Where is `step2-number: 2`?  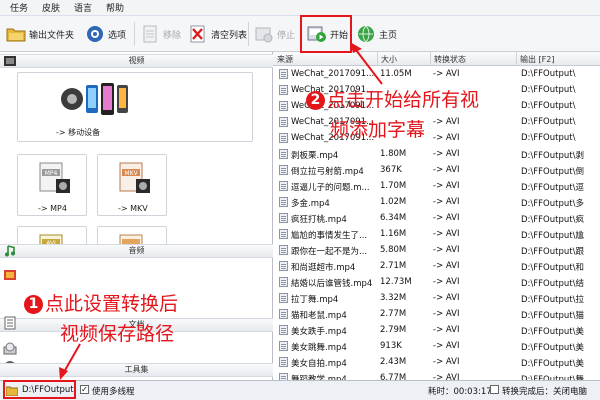
step2-number: 2 is located at coordinates (315, 100).